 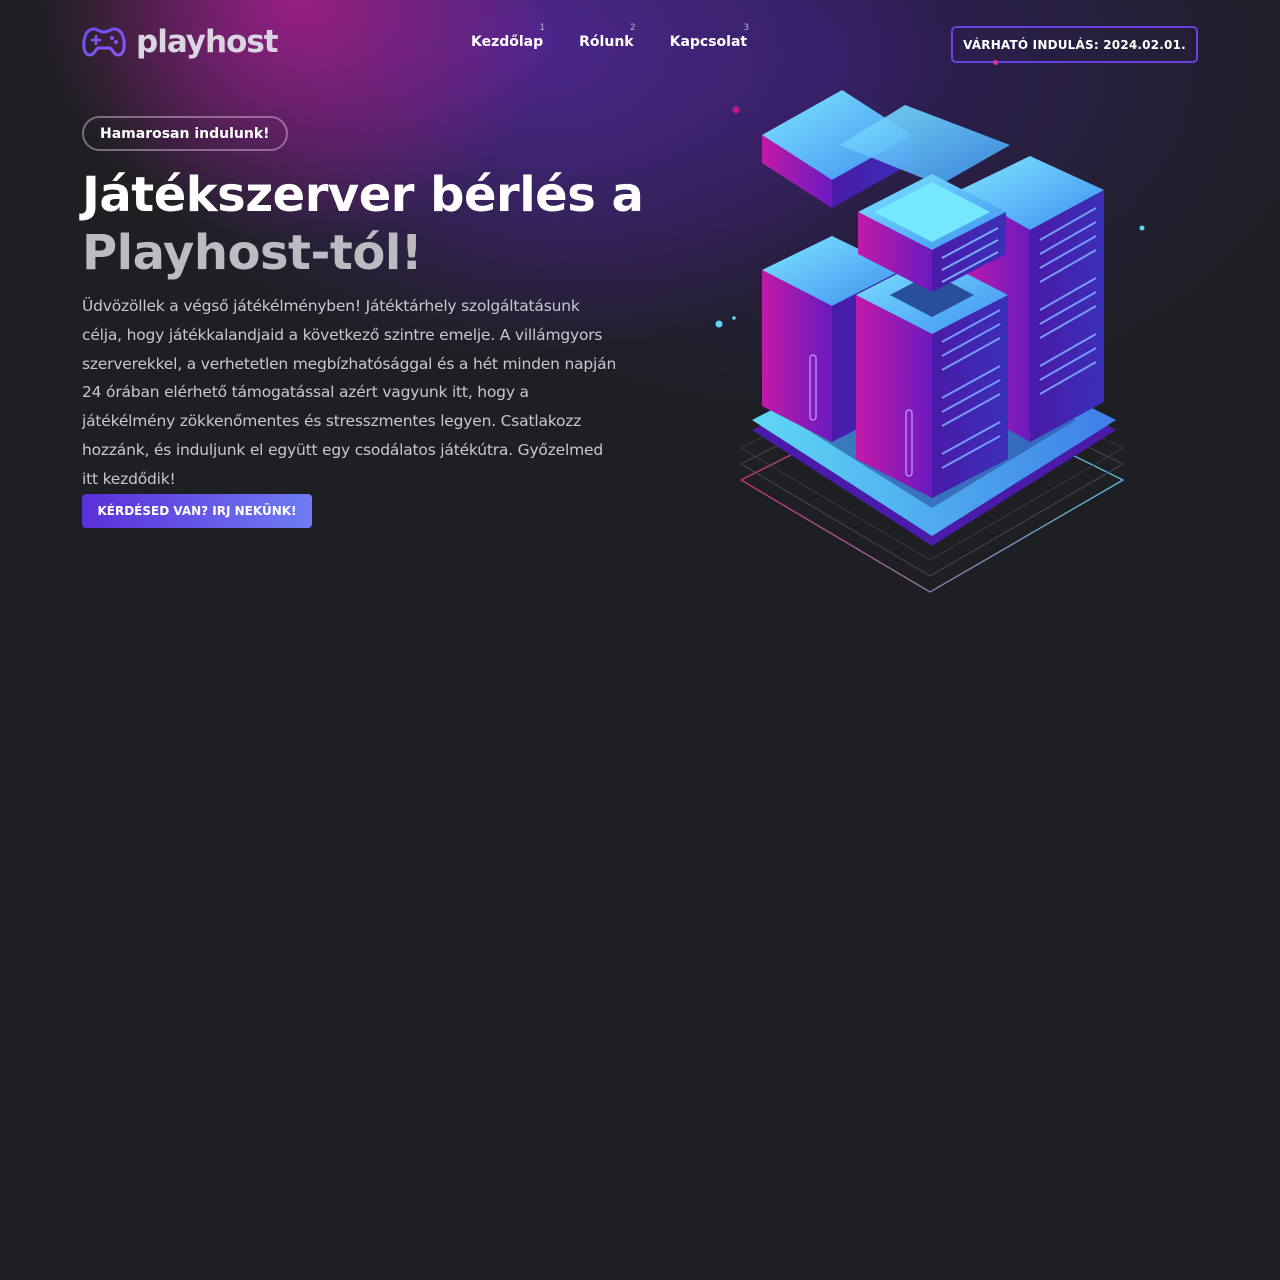 What do you see at coordinates (632, 28) in the screenshot?
I see `nav-item-number: 2` at bounding box center [632, 28].